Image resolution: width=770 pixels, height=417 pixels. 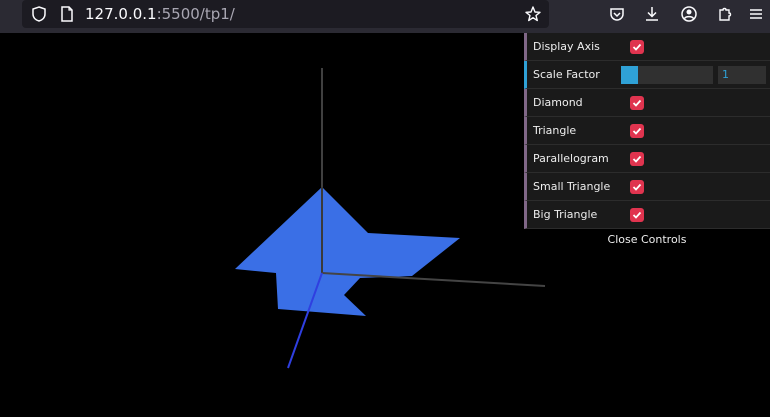 I want to click on tangram-shape, so click(x=347, y=251).